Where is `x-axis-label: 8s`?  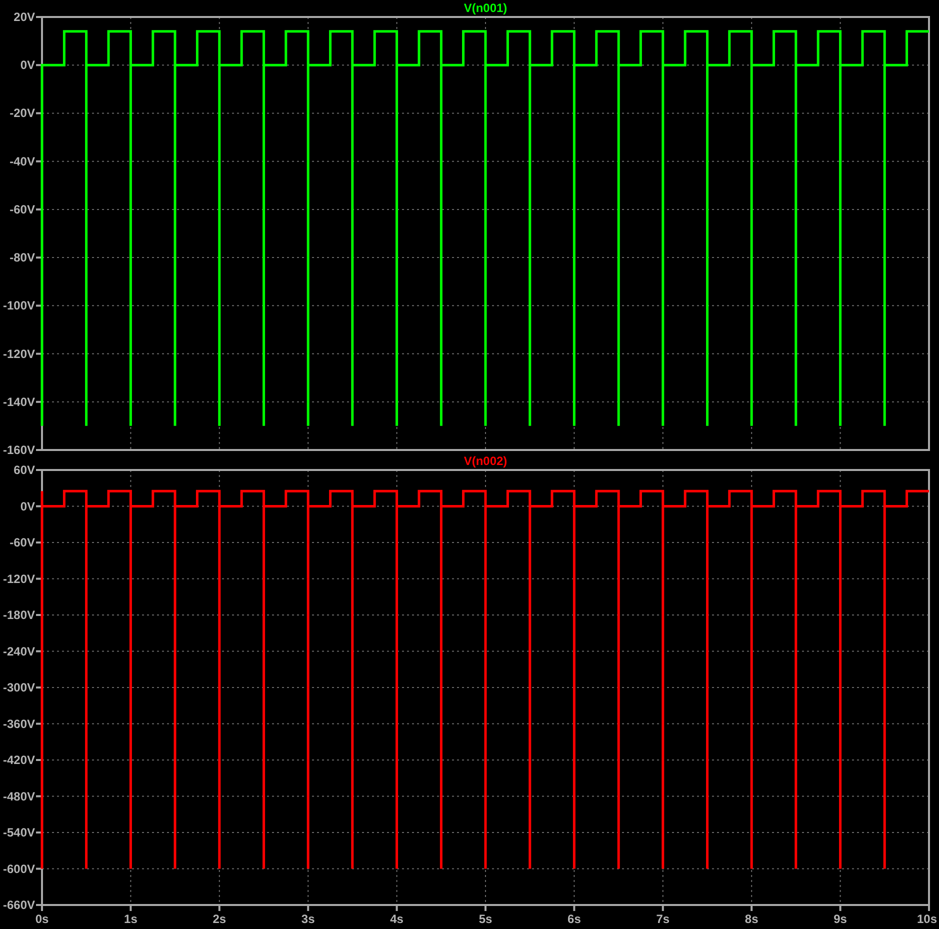
x-axis-label: 8s is located at coordinates (751, 919).